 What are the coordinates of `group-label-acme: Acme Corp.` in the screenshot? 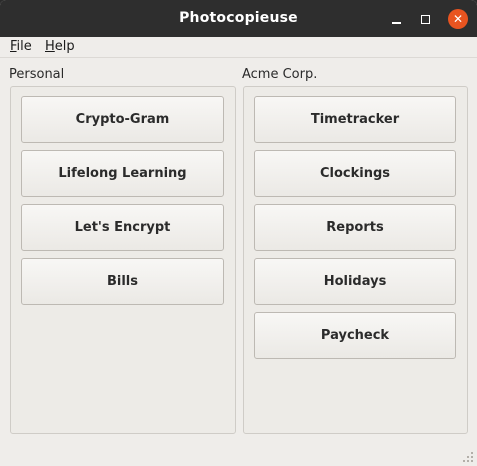 It's located at (280, 74).